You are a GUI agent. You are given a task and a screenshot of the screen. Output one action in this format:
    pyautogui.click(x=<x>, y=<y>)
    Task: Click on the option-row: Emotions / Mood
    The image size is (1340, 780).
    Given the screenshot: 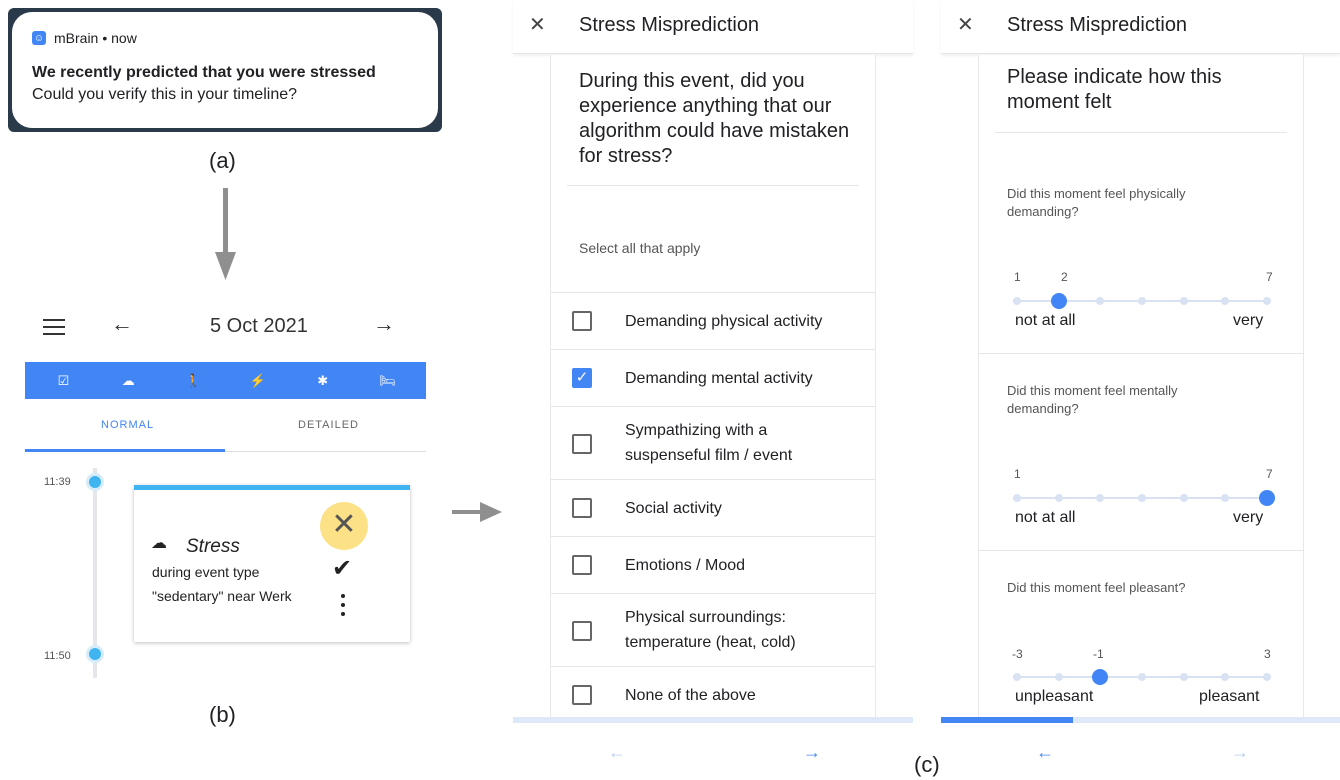 What is the action you would take?
    pyautogui.click(x=713, y=564)
    